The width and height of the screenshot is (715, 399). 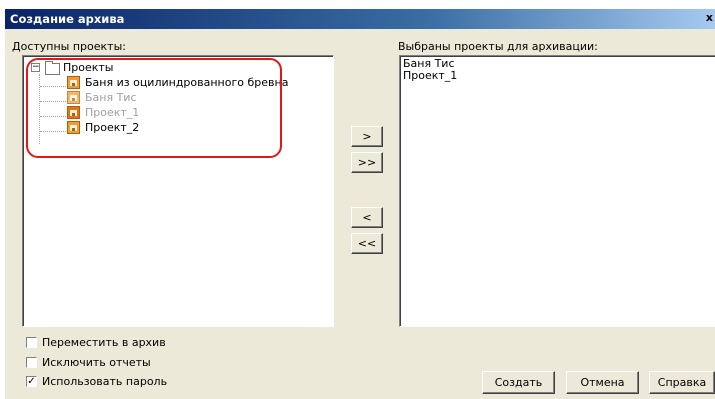 What do you see at coordinates (367, 217) in the screenshot?
I see `remove-selected-button: <` at bounding box center [367, 217].